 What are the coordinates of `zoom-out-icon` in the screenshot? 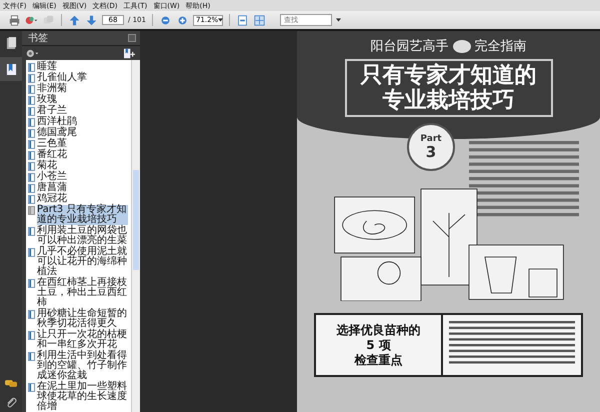 It's located at (165, 20).